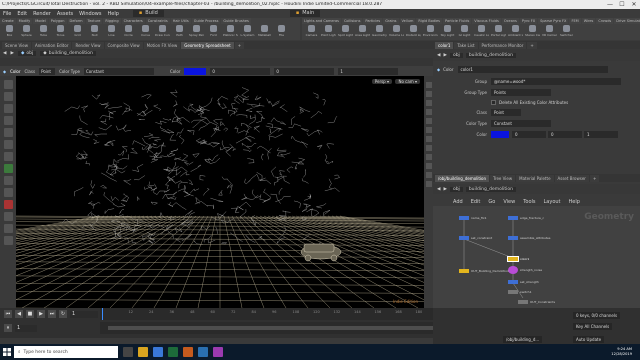 The image size is (640, 360). What do you see at coordinates (456, 189) in the screenshot?
I see `net-obj-crumb: obj` at bounding box center [456, 189].